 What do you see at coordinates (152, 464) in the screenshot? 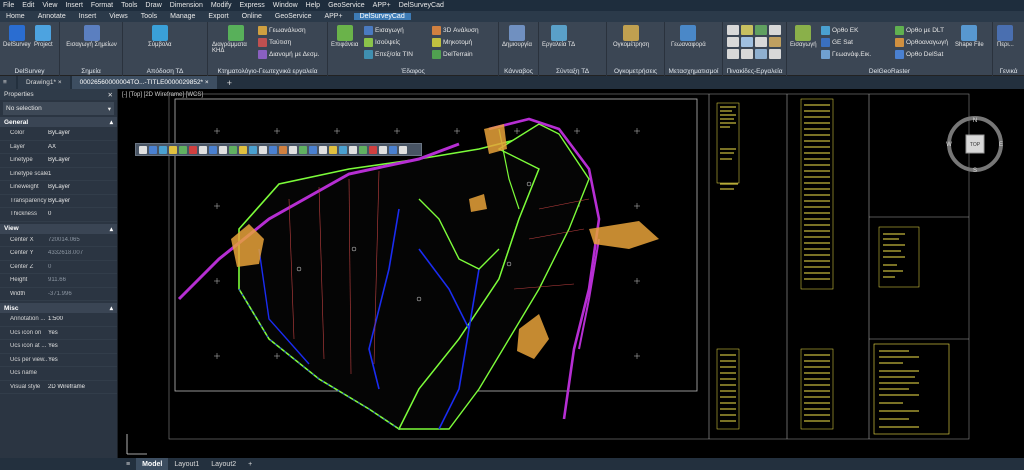
I see `tab-model: Model` at bounding box center [152, 464].